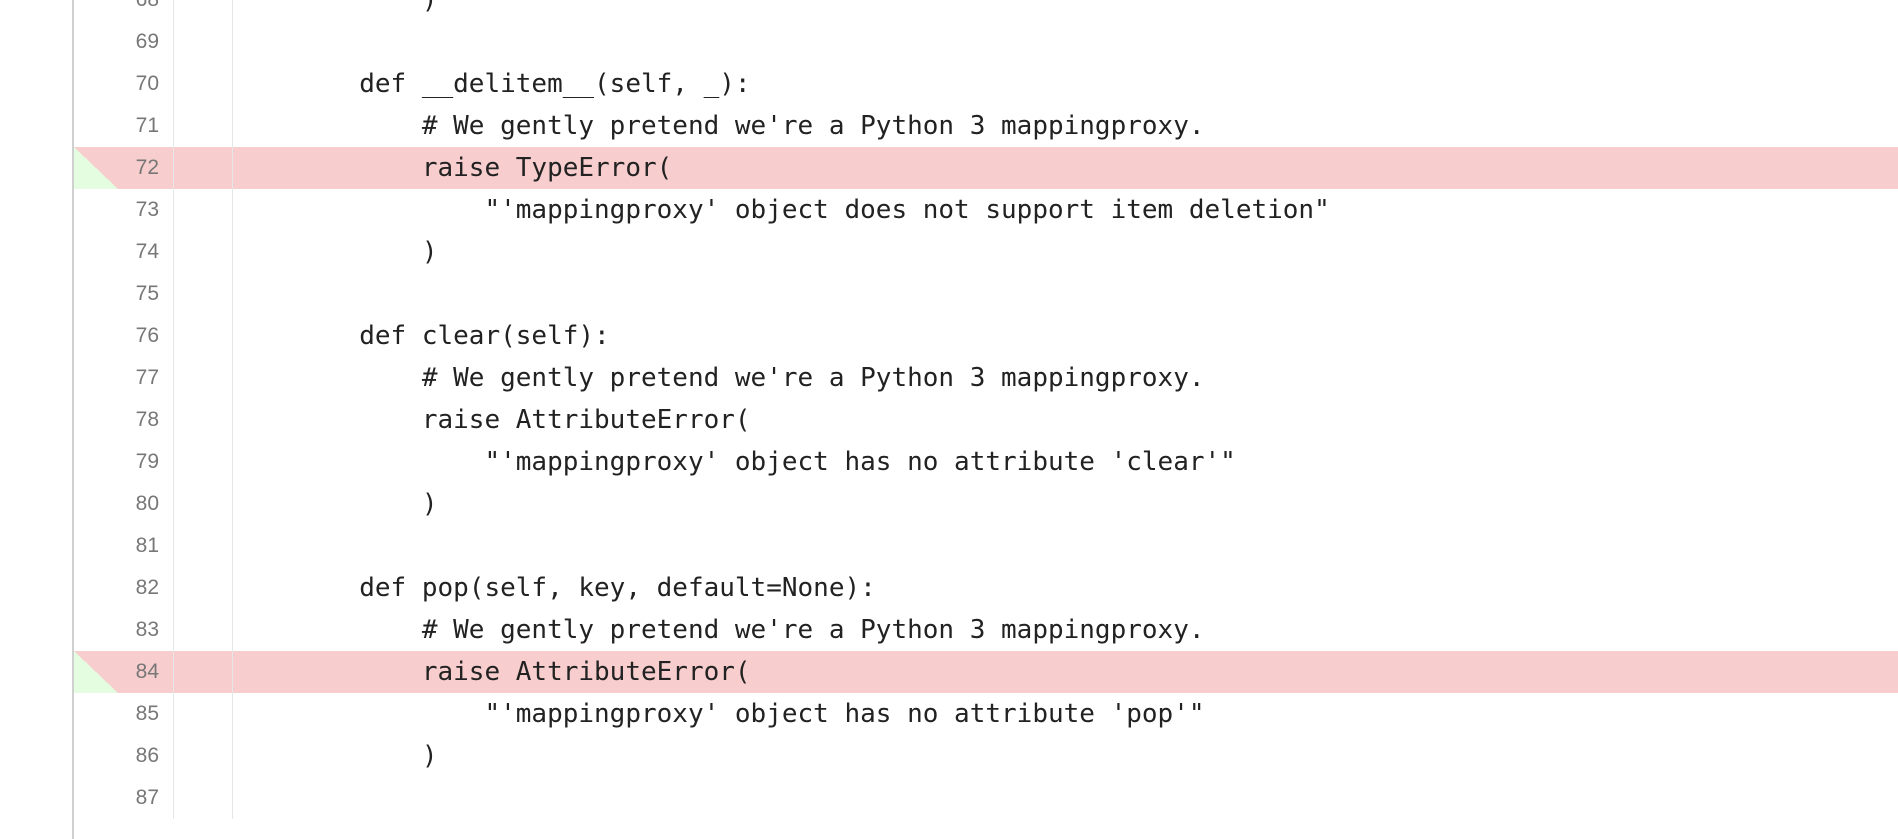 The image size is (1898, 839). What do you see at coordinates (147, 797) in the screenshot?
I see `line-number: 87` at bounding box center [147, 797].